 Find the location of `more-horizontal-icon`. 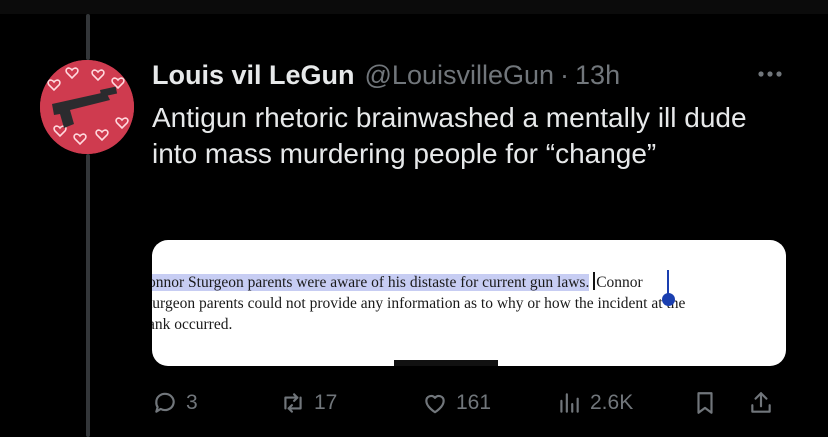

more-horizontal-icon is located at coordinates (770, 74).